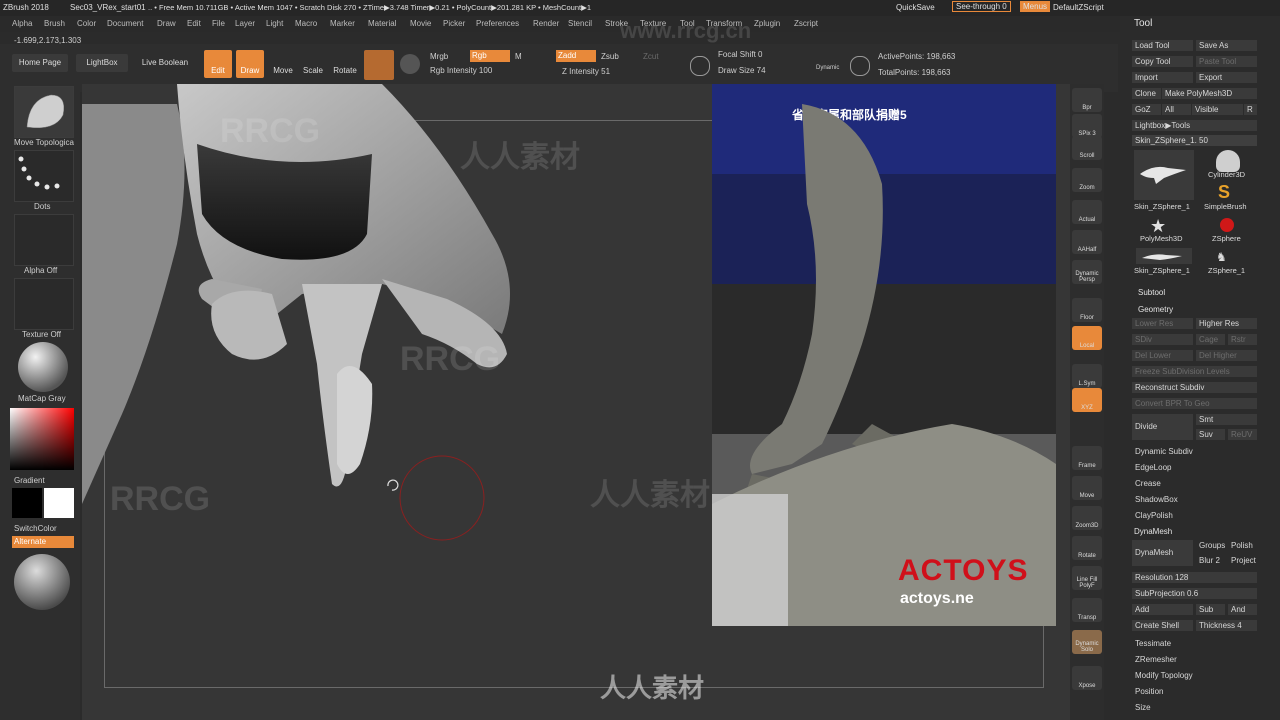 This screenshot has height=720, width=1280. Describe the element at coordinates (44, 304) in the screenshot. I see `texture-thumbnail` at that location.